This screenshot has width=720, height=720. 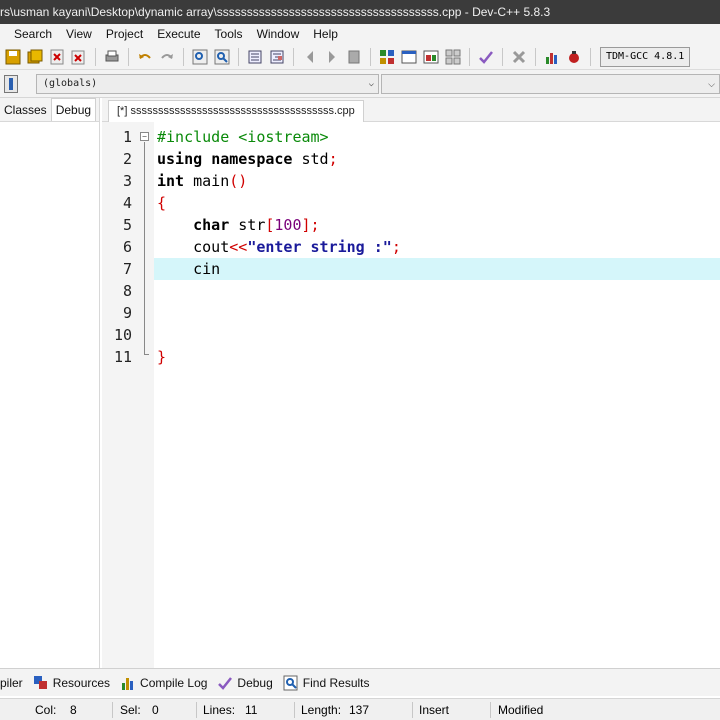 I want to click on code-text: using namespace std;, so click(x=247, y=159).